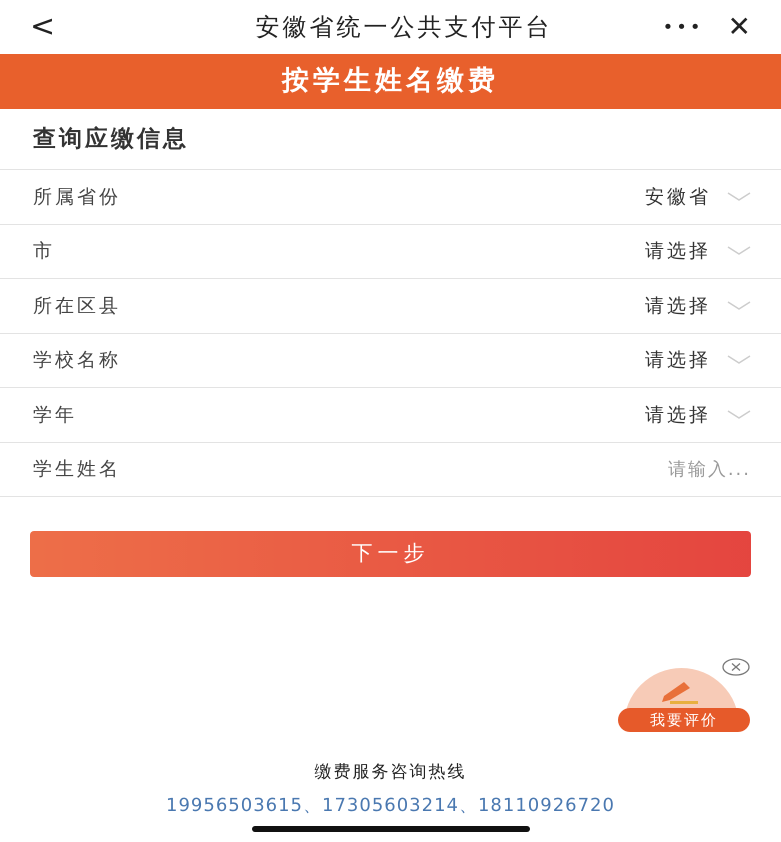 The width and height of the screenshot is (781, 842). I want to click on more-button: •••, so click(683, 27).